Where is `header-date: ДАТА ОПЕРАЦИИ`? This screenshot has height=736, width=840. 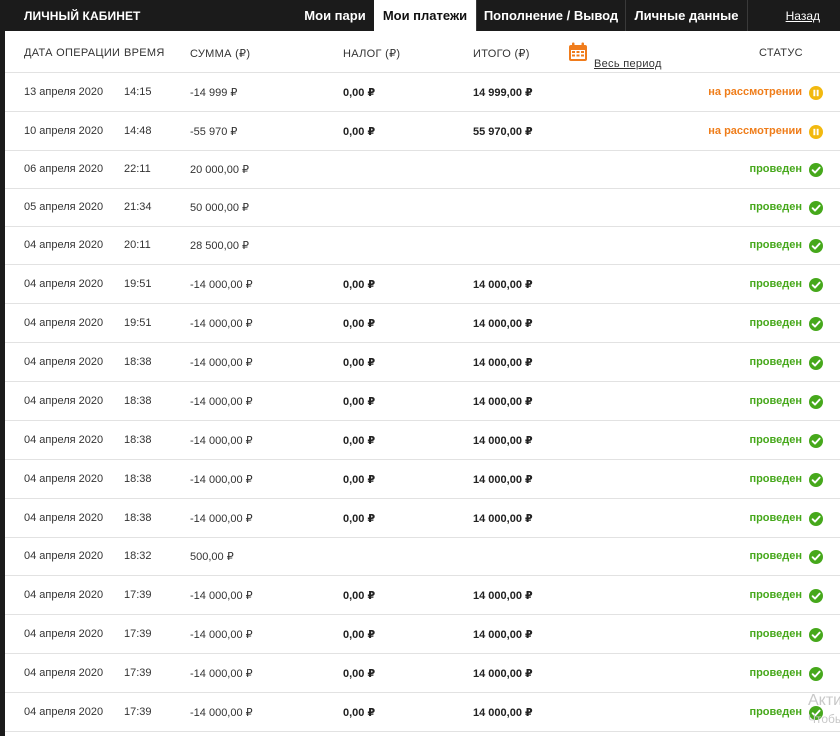
header-date: ДАТА ОПЕРАЦИИ is located at coordinates (72, 53).